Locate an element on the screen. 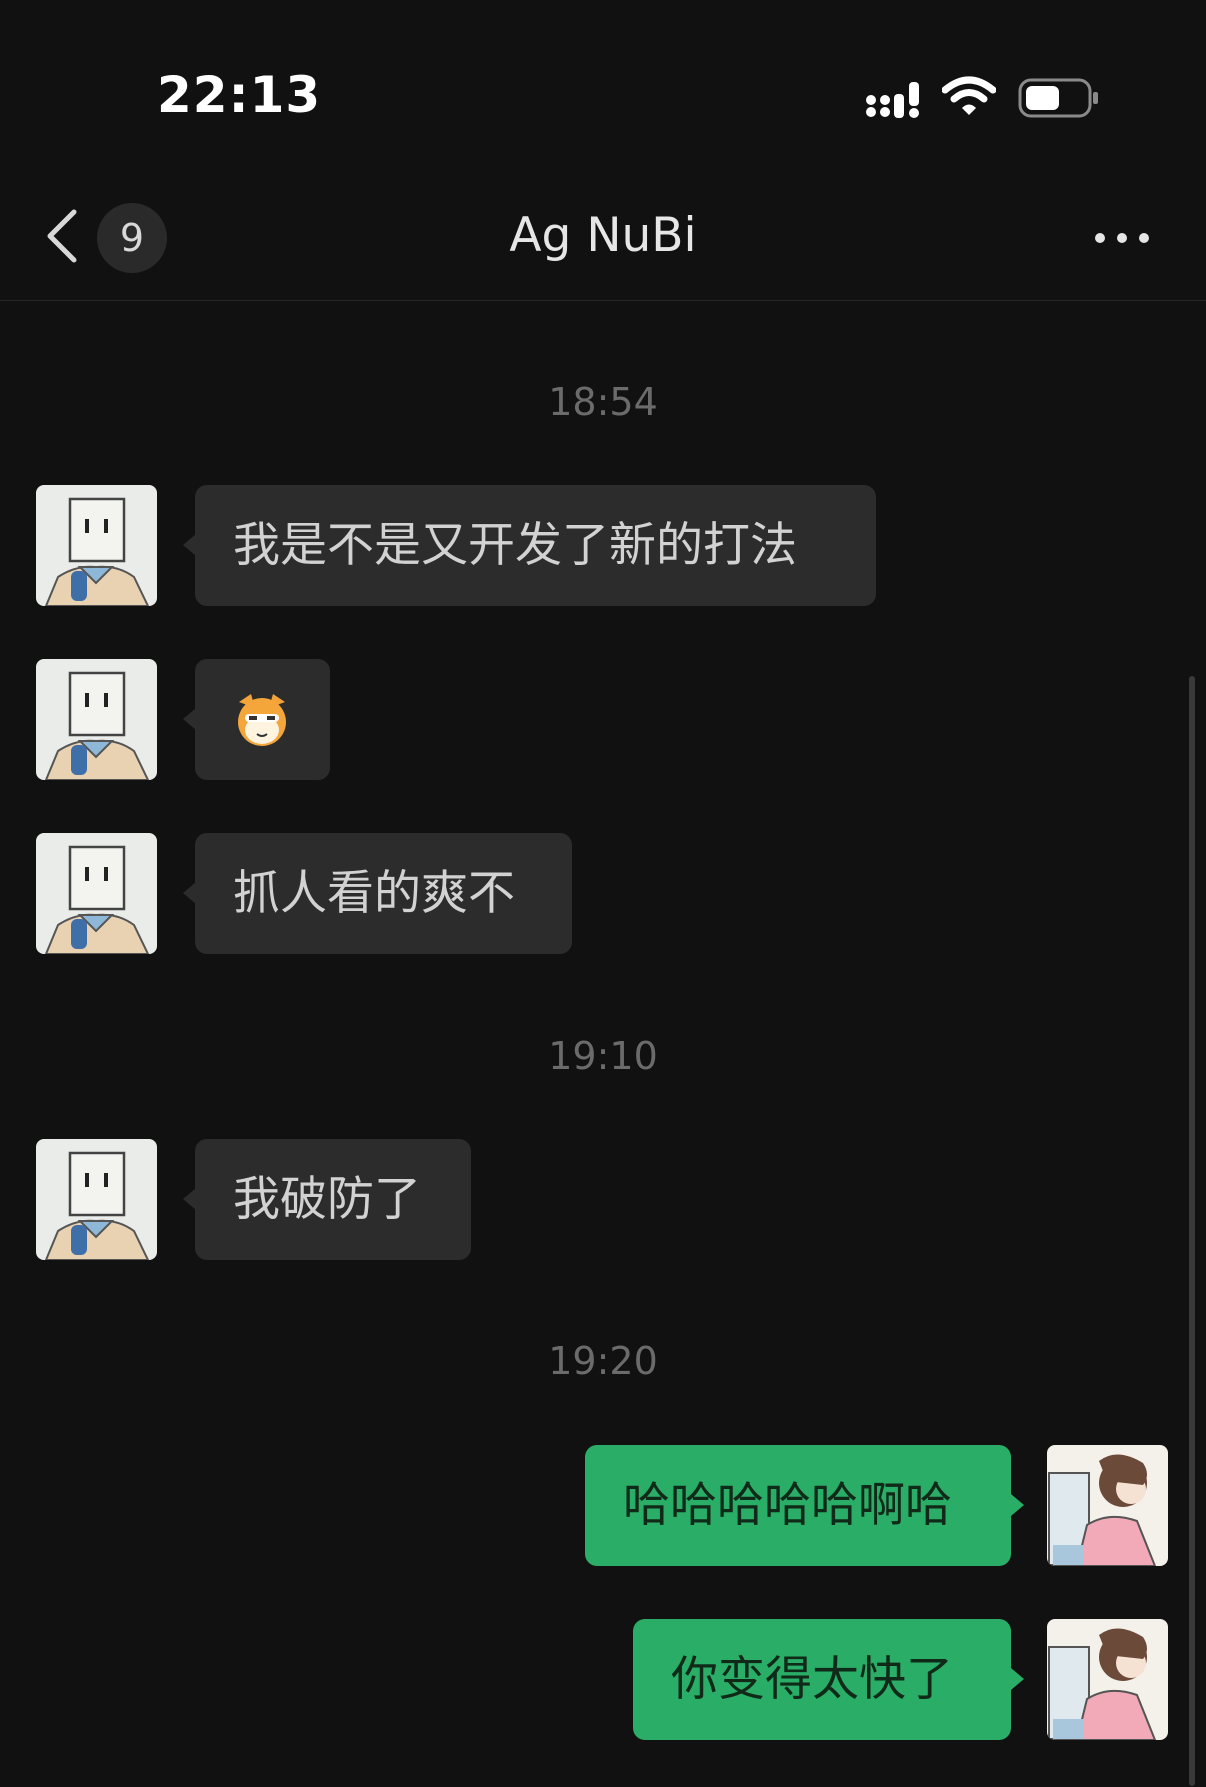 The width and height of the screenshot is (1206, 1787). wifi-icon is located at coordinates (969, 95).